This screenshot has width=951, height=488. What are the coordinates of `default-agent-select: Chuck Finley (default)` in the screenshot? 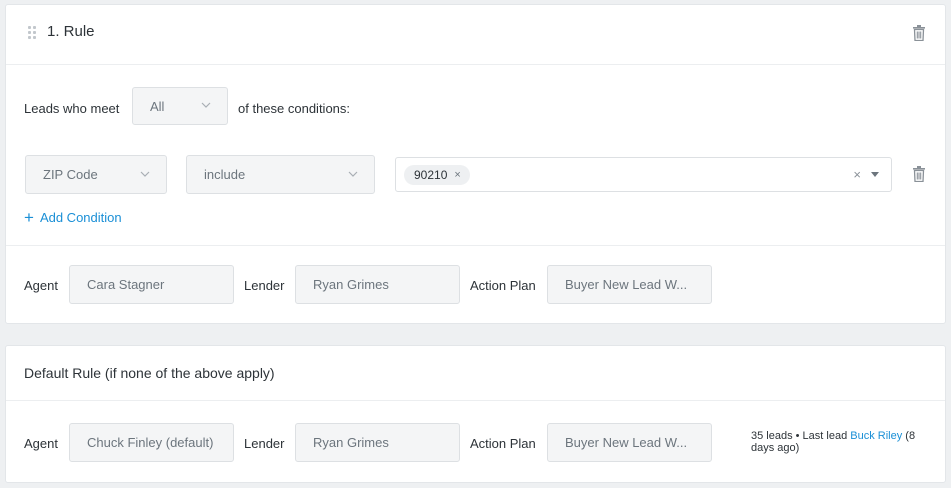 It's located at (151, 442).